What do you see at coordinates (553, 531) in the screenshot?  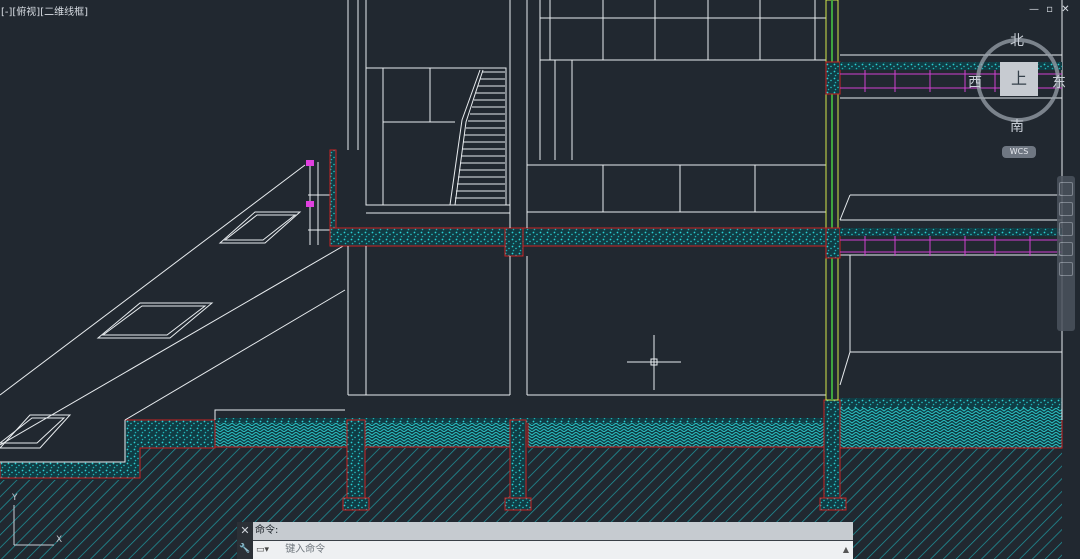 I see `command-history: 命令:` at bounding box center [553, 531].